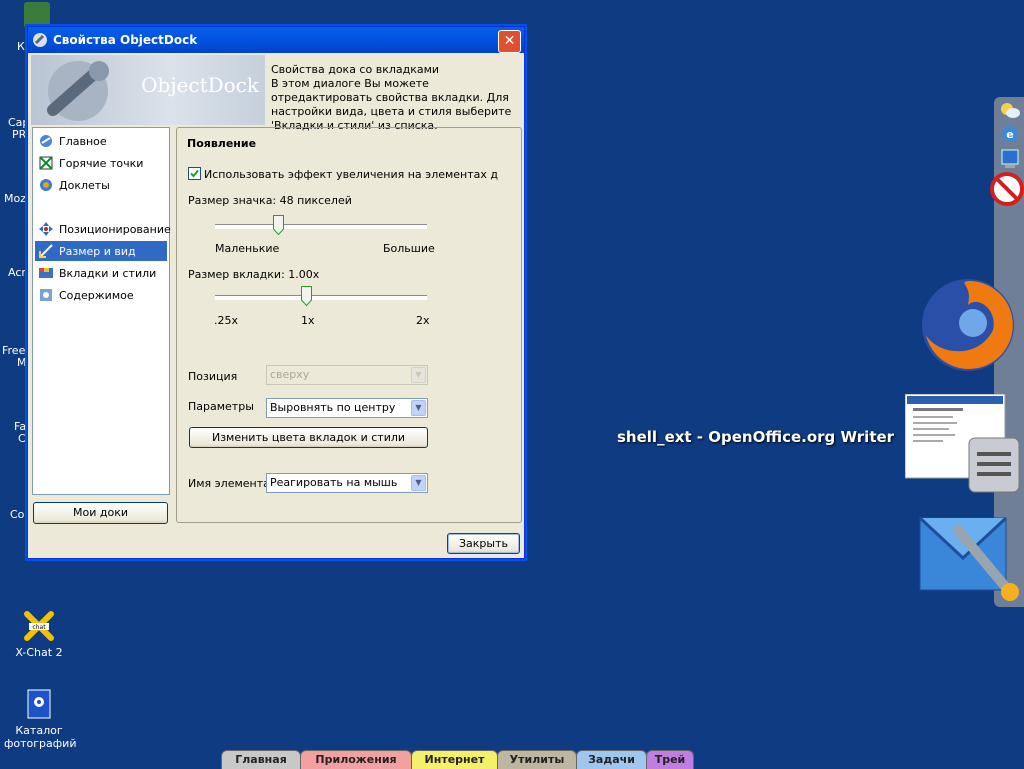 The width and height of the screenshot is (1024, 769). Describe the element at coordinates (125, 40) in the screenshot. I see `dialog-title: Свойства ObjectDock` at that location.